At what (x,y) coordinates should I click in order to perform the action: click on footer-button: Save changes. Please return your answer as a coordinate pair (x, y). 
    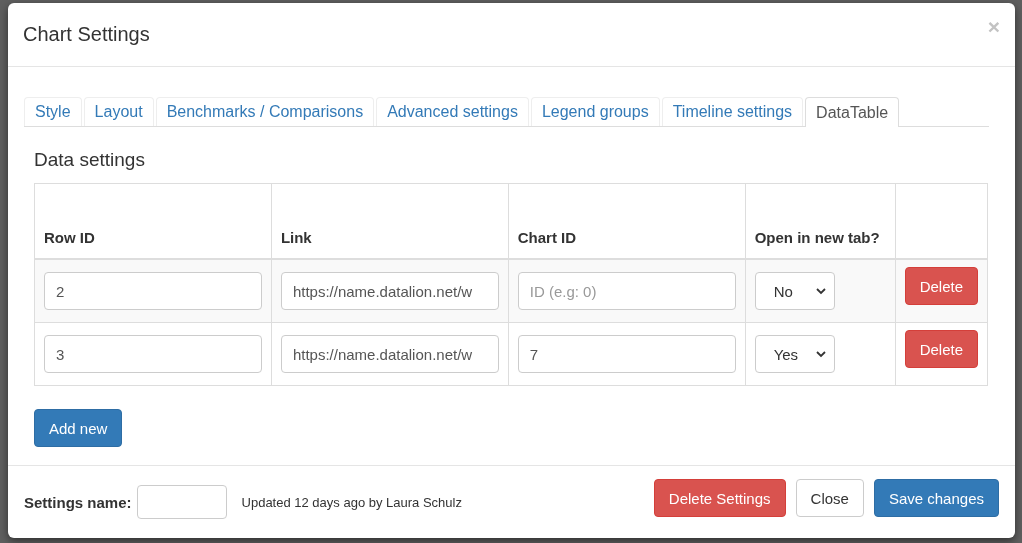
    Looking at the image, I should click on (936, 498).